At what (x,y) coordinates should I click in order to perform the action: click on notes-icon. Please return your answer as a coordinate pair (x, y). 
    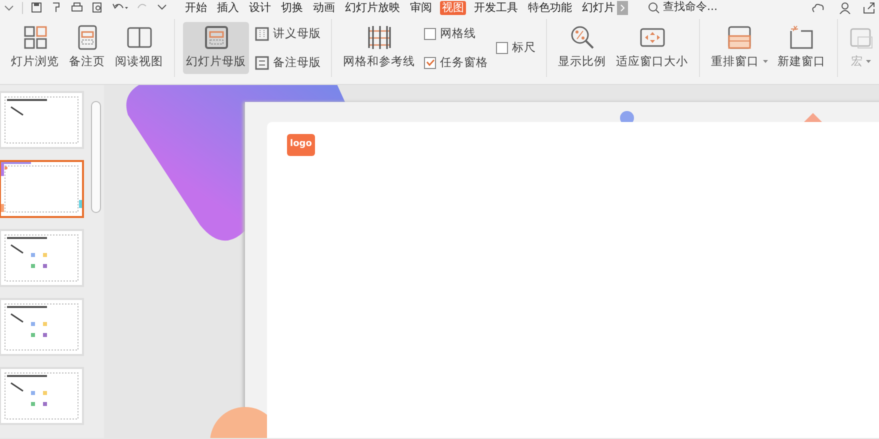
    Looking at the image, I should click on (262, 63).